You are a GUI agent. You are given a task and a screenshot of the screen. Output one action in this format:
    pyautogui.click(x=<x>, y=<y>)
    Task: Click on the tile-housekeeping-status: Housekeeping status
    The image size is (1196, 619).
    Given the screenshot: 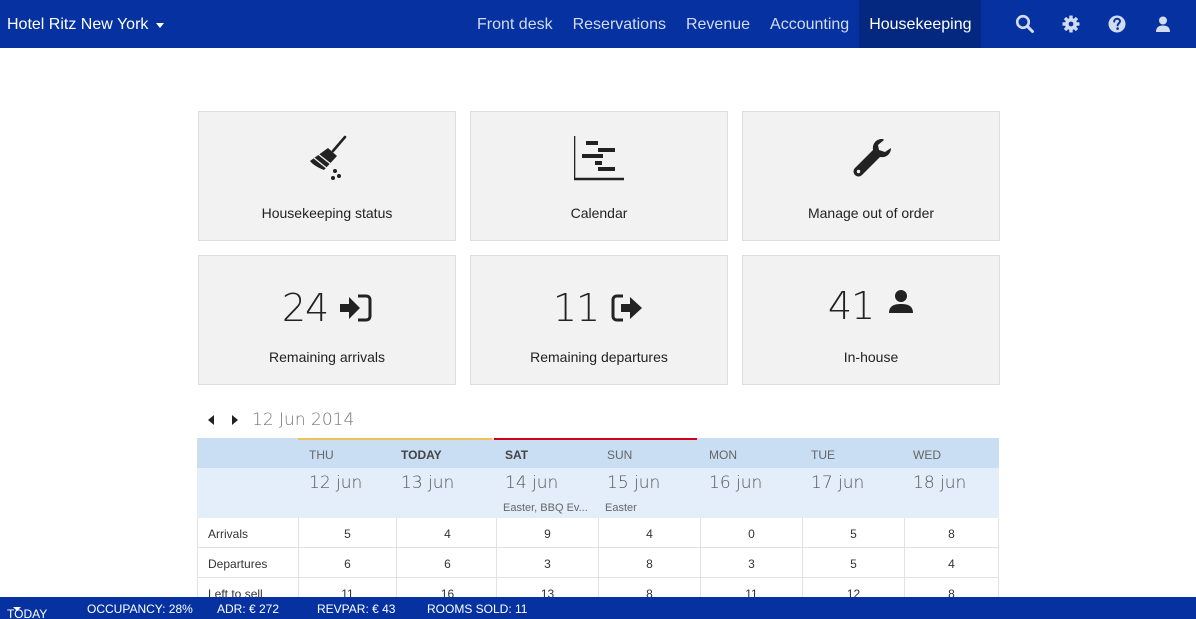 What is the action you would take?
    pyautogui.click(x=327, y=176)
    